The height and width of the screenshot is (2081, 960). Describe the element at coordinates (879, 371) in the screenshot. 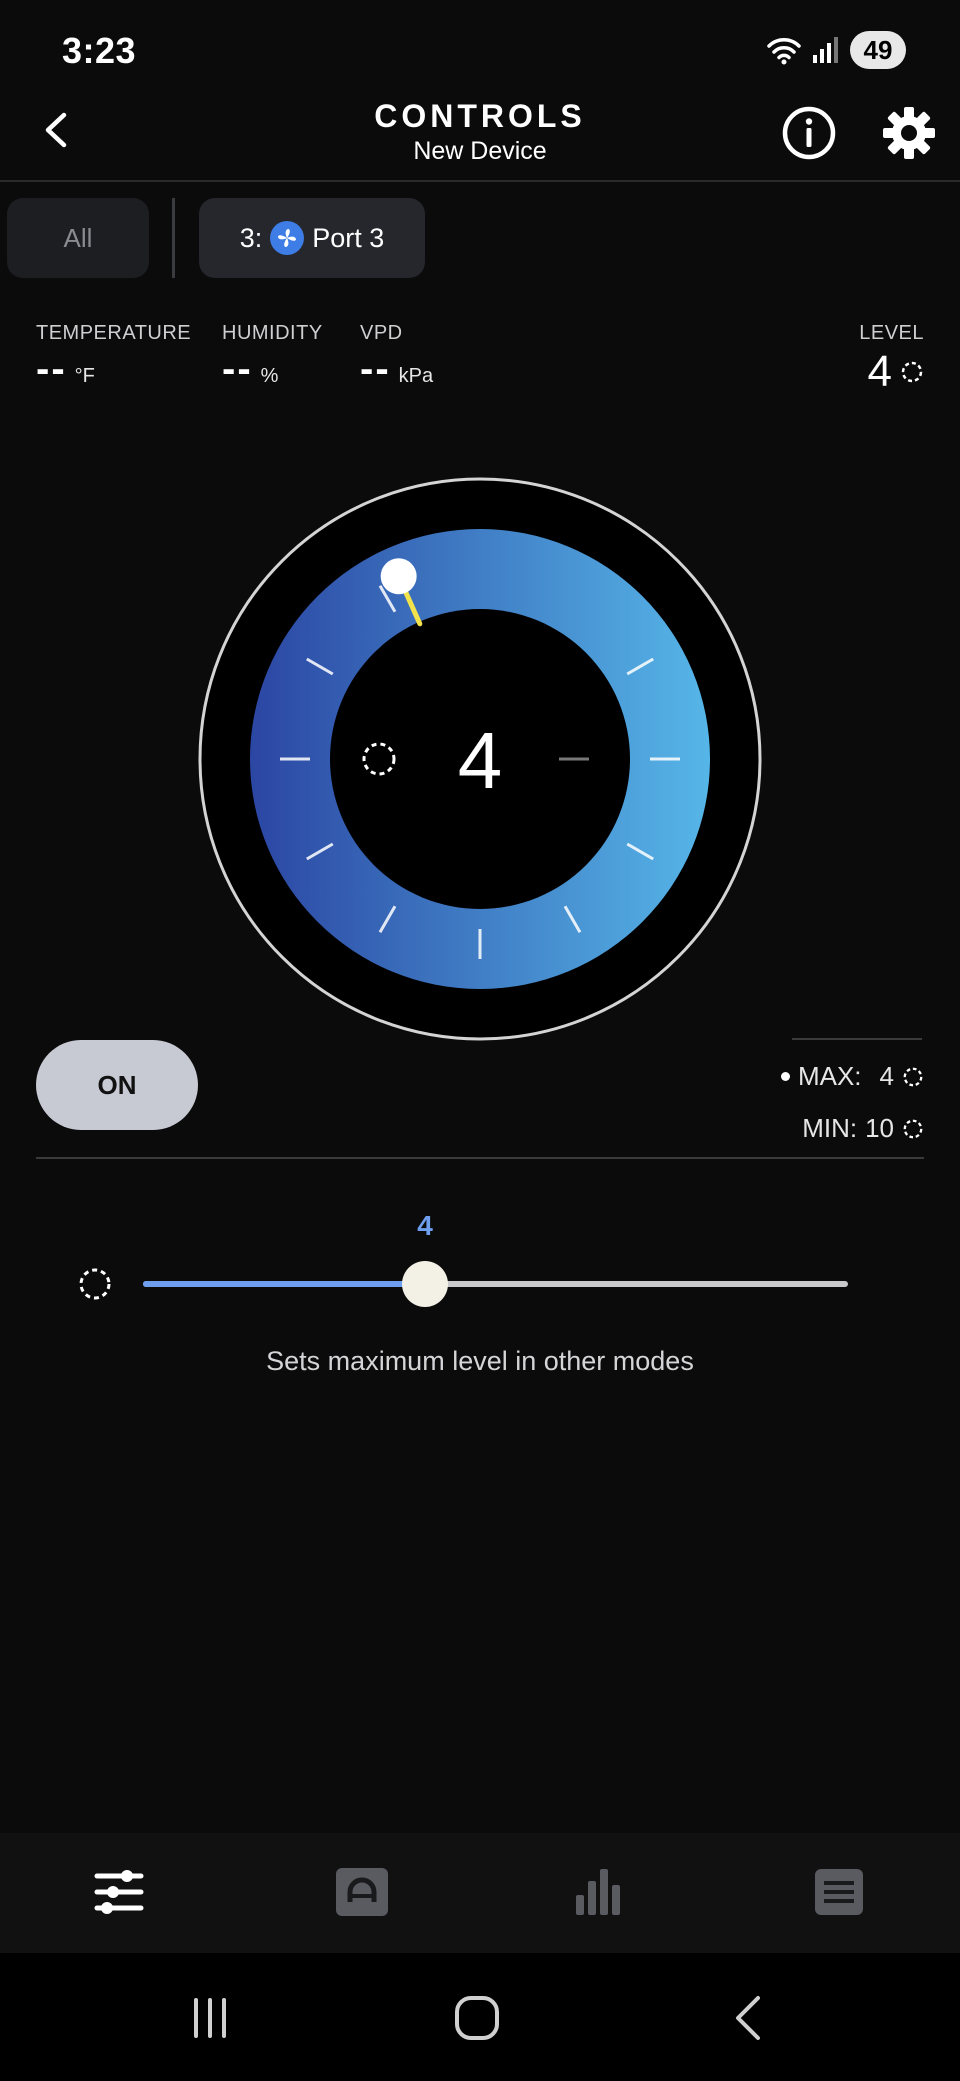

I see `level-value: 4` at that location.